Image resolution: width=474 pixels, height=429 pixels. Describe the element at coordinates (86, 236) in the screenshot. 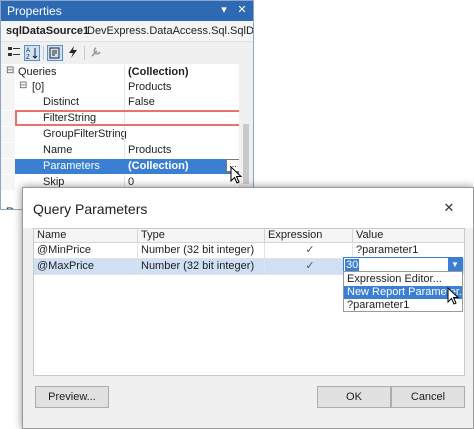

I see `column-header-name: Name` at that location.